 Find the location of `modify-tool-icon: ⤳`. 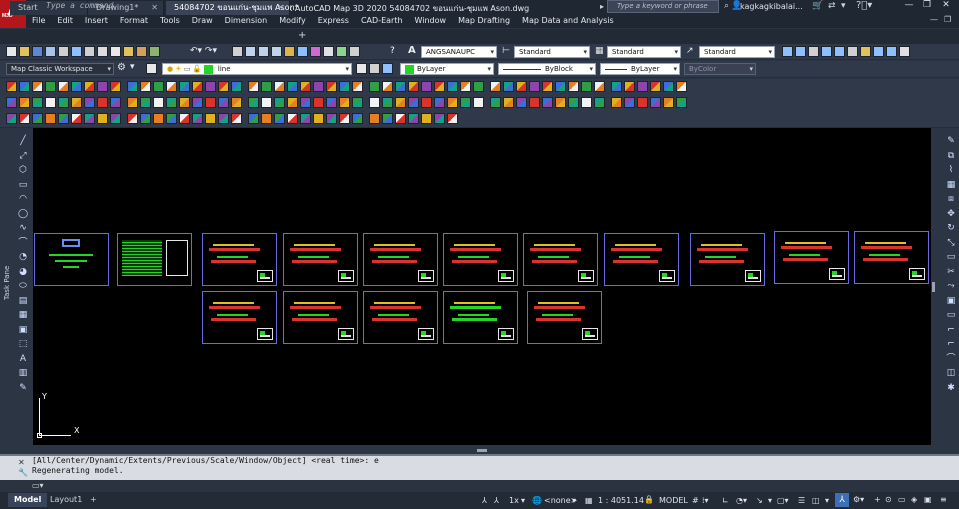

modify-tool-icon: ⤳ is located at coordinates (951, 286).